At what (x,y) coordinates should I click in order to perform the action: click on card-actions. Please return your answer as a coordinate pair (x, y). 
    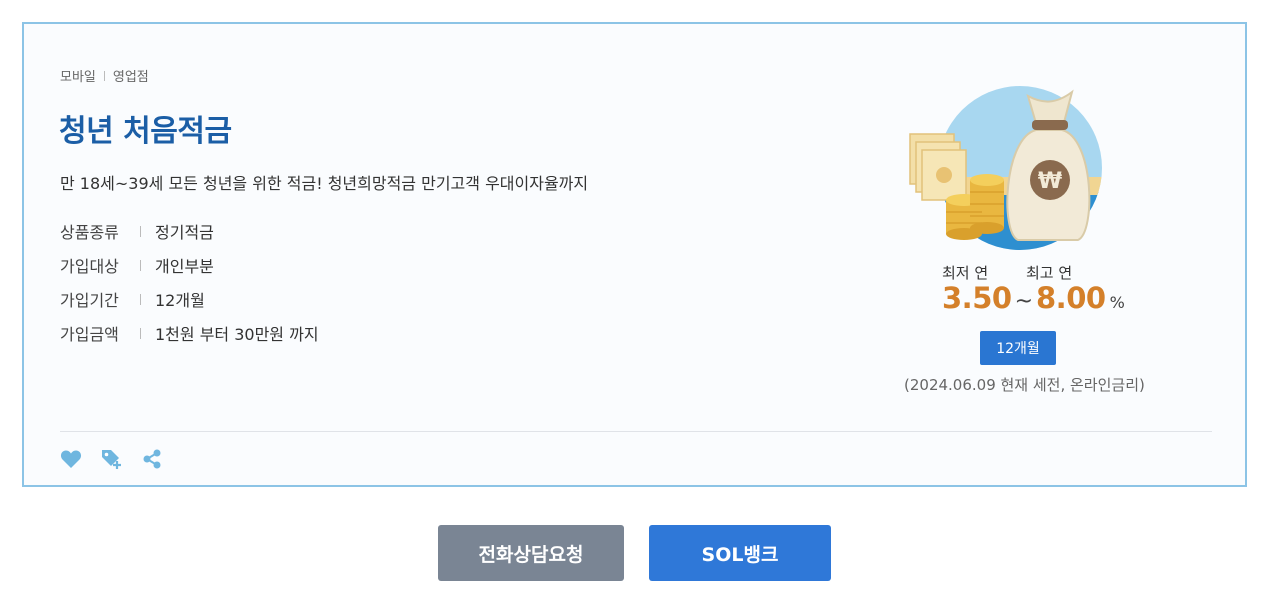
    Looking at the image, I should click on (111, 459).